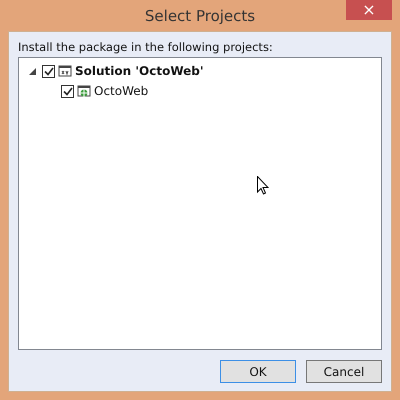 This screenshot has width=400, height=400. I want to click on cancel-button: Cancel, so click(344, 371).